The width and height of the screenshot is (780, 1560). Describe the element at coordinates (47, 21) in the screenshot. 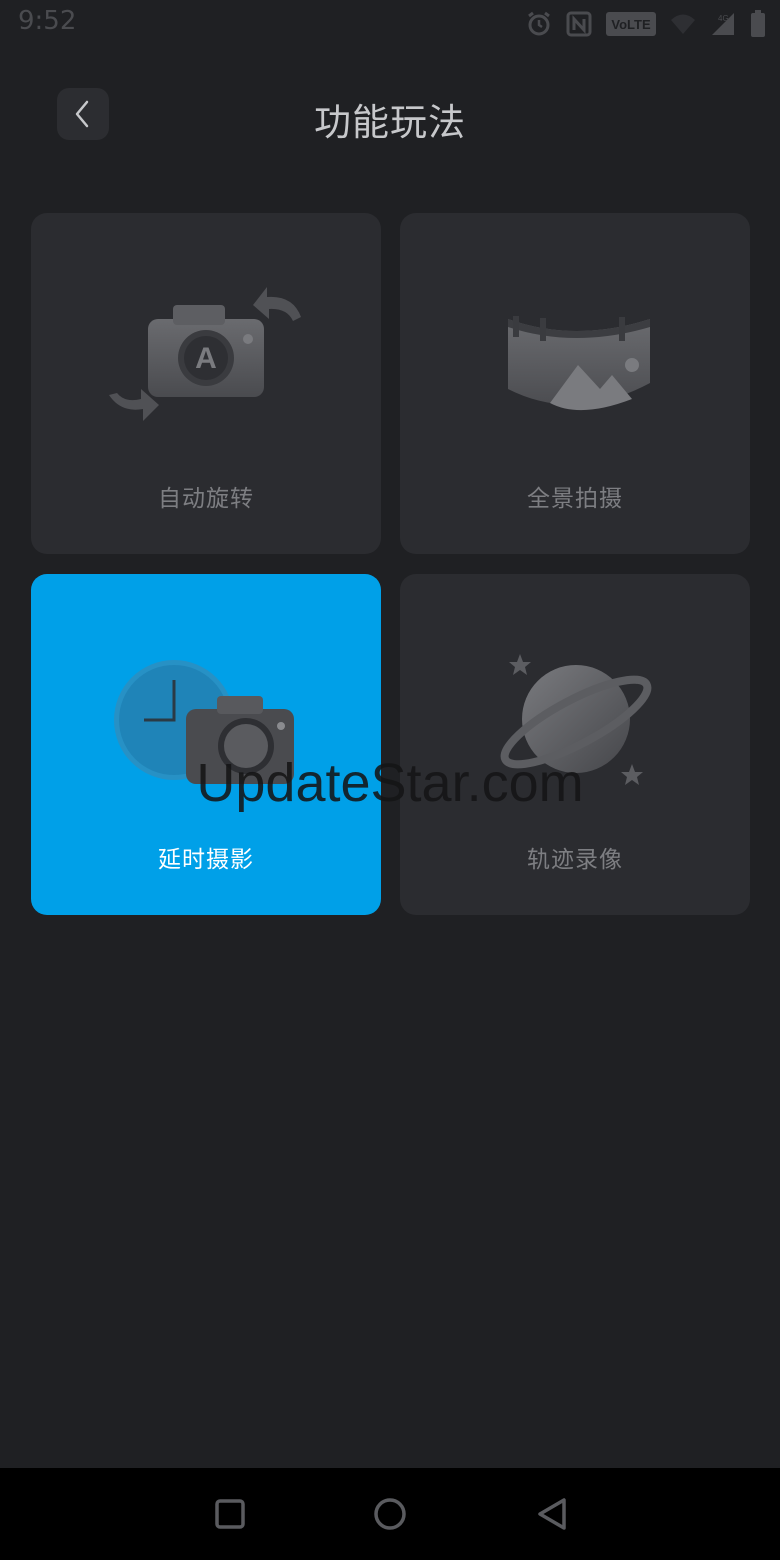

I see `status-time: 9:52` at that location.